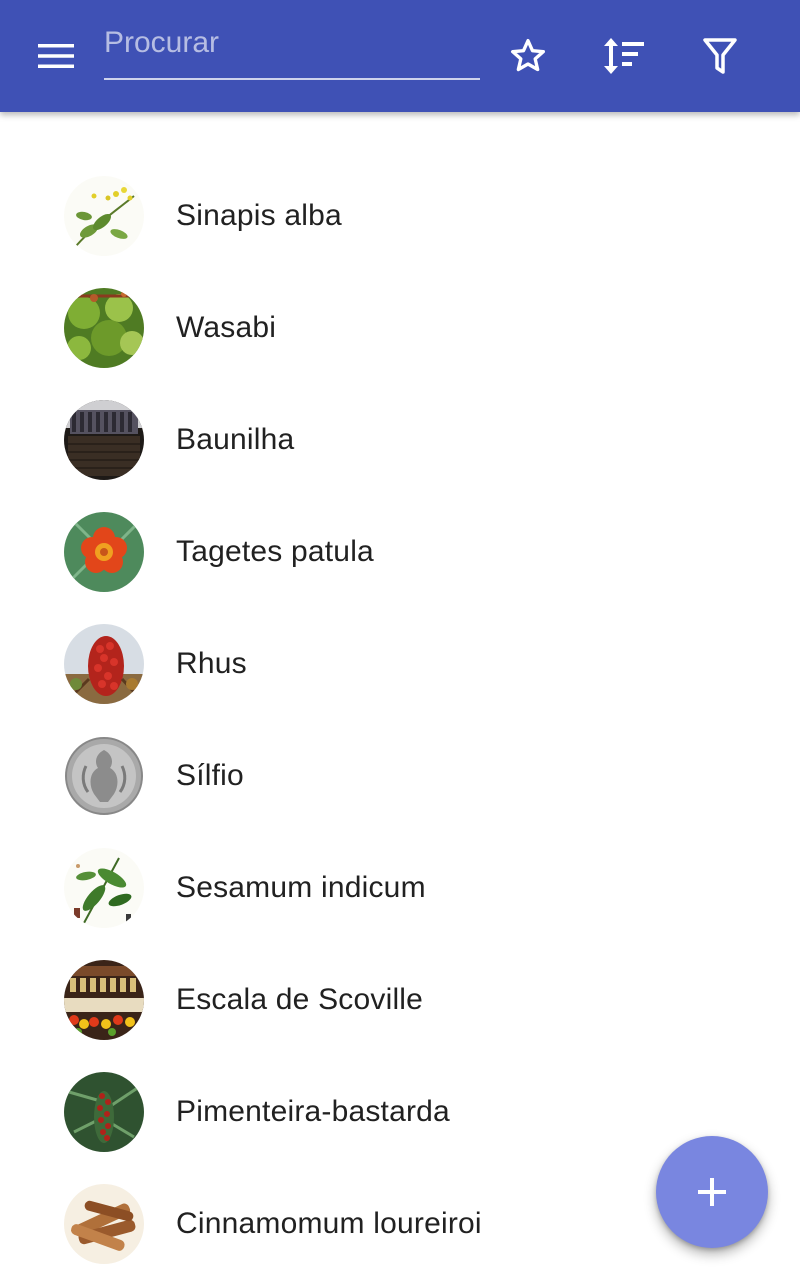 The width and height of the screenshot is (800, 1280). What do you see at coordinates (400, 664) in the screenshot?
I see `list-item: Rhus` at bounding box center [400, 664].